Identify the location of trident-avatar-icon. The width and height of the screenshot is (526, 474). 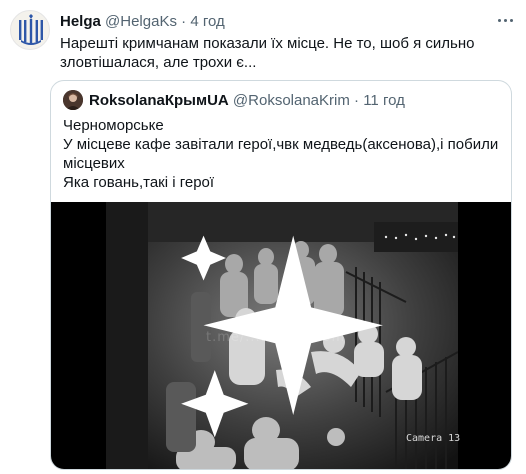
(31, 29).